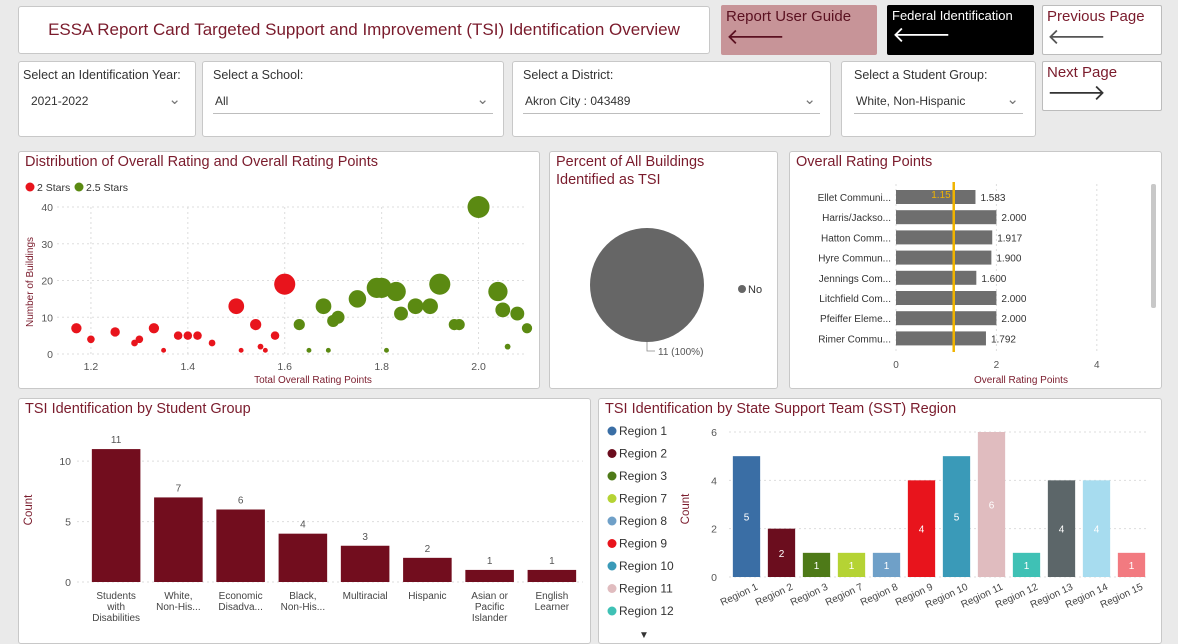  Describe the element at coordinates (30, 187) in the screenshot. I see `legend-2-stars-marker` at that location.